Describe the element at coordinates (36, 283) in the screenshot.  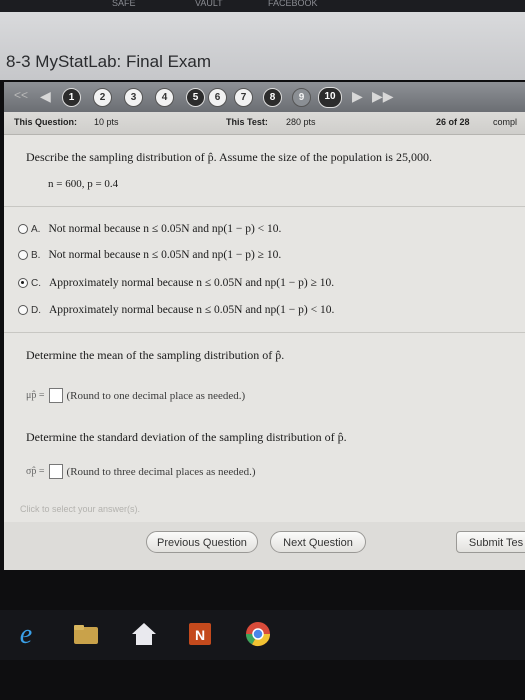
I see `option-c-letter: C.` at that location.